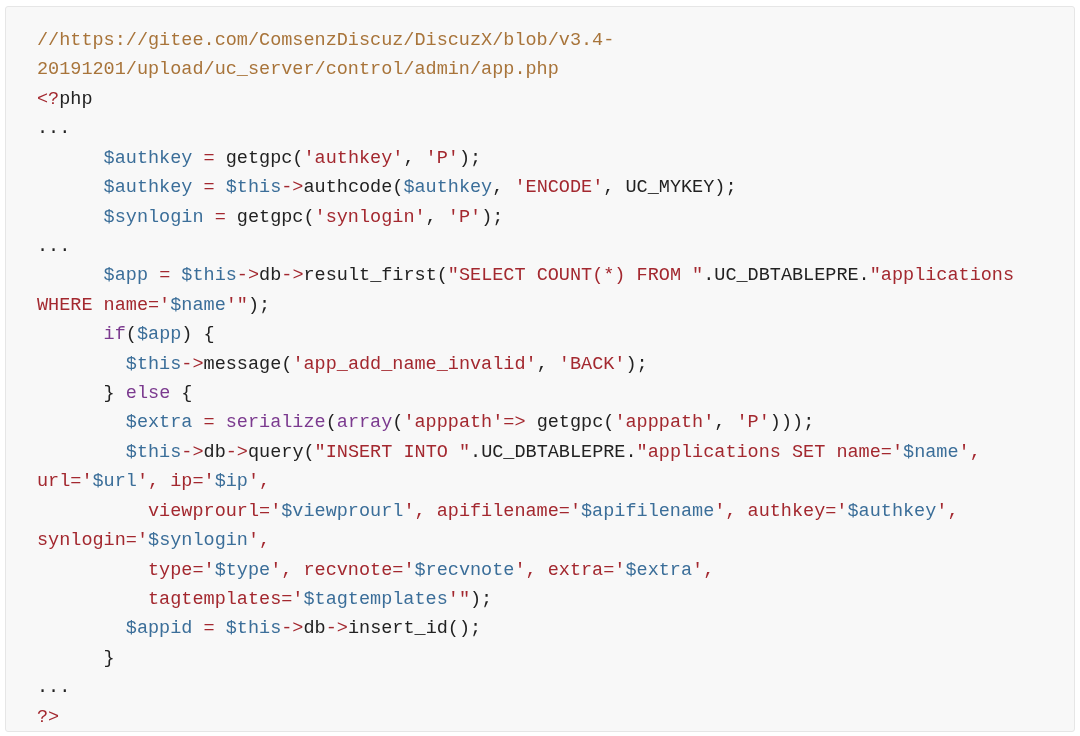 The width and height of the screenshot is (1080, 736). I want to click on code-line: $authkey = getgpc('authkey', 'P');, so click(292, 158).